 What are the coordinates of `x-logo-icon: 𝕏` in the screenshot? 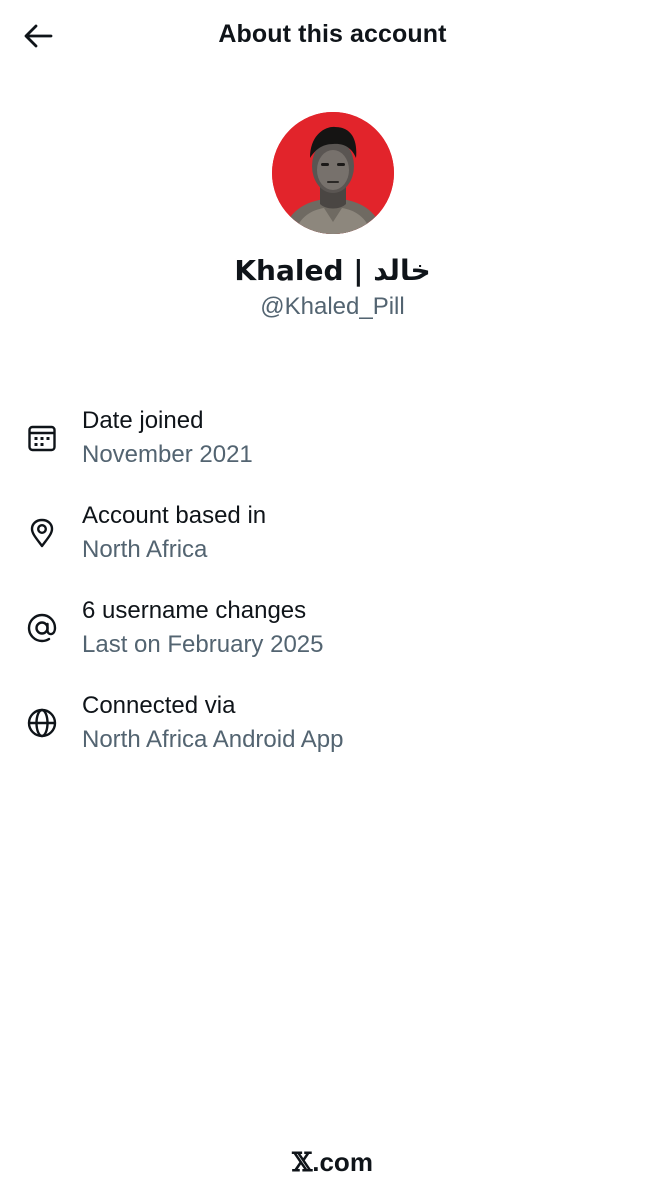 It's located at (302, 1163).